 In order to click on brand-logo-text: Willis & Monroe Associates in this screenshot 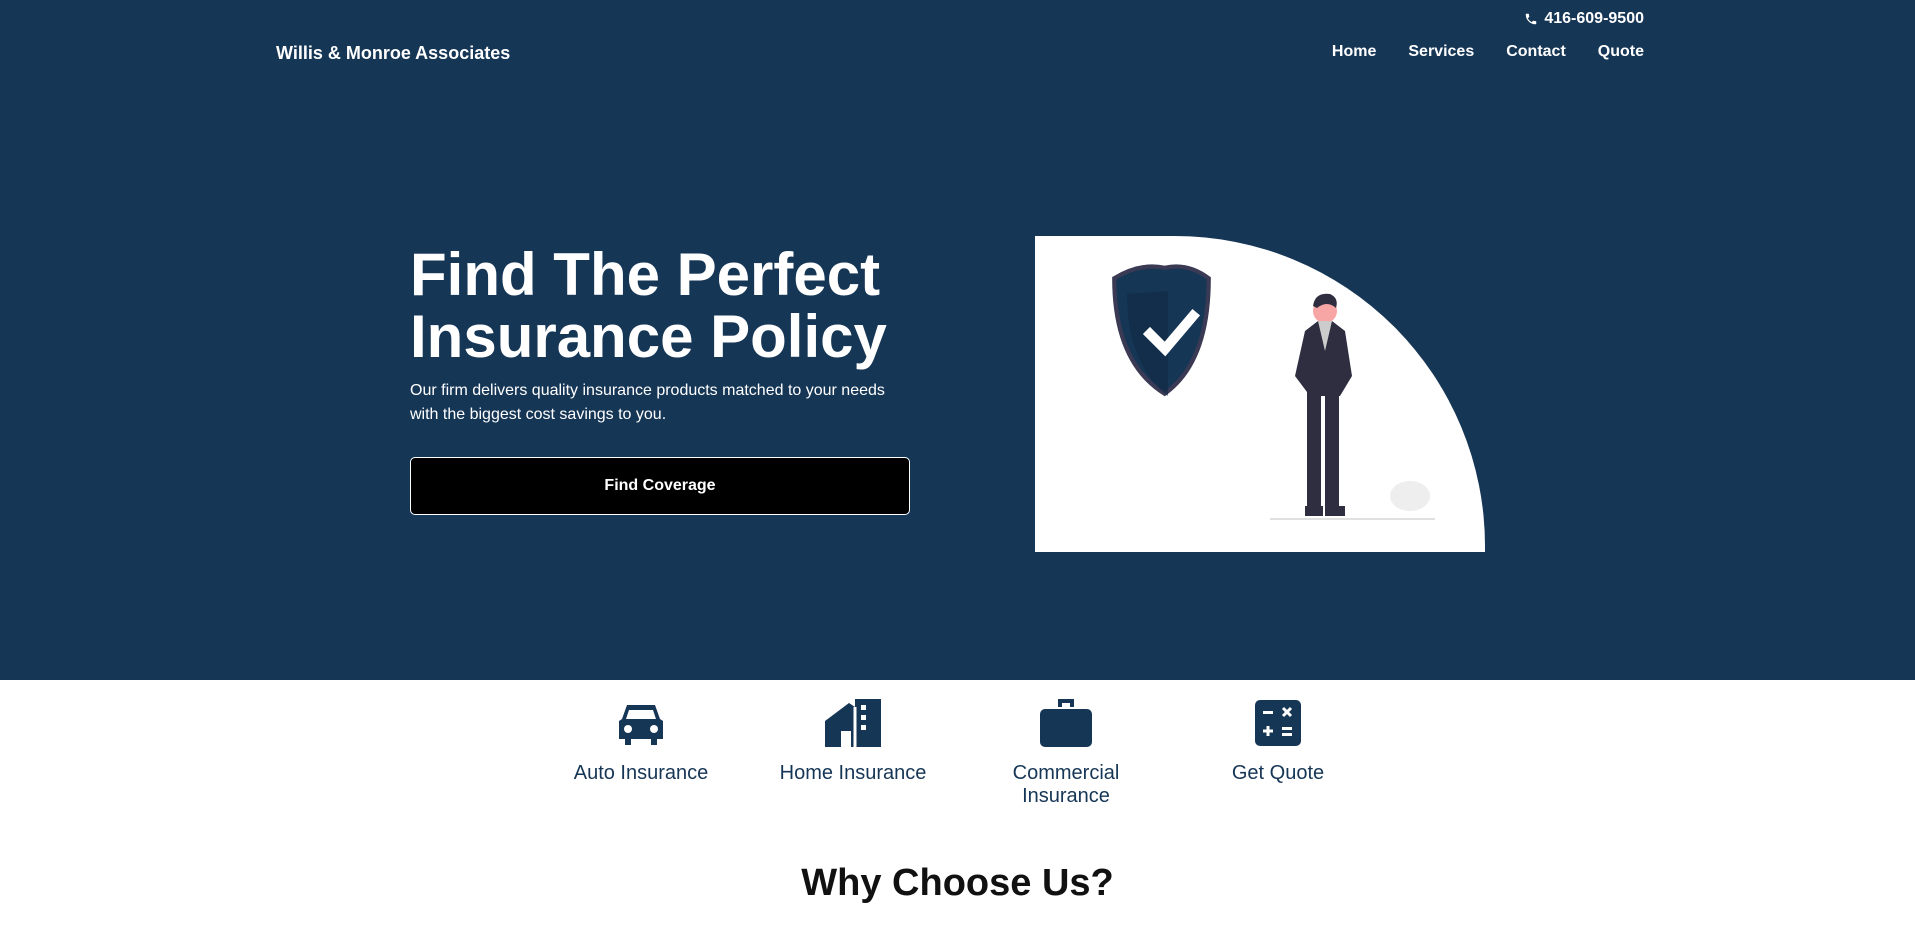, I will do `click(393, 53)`.